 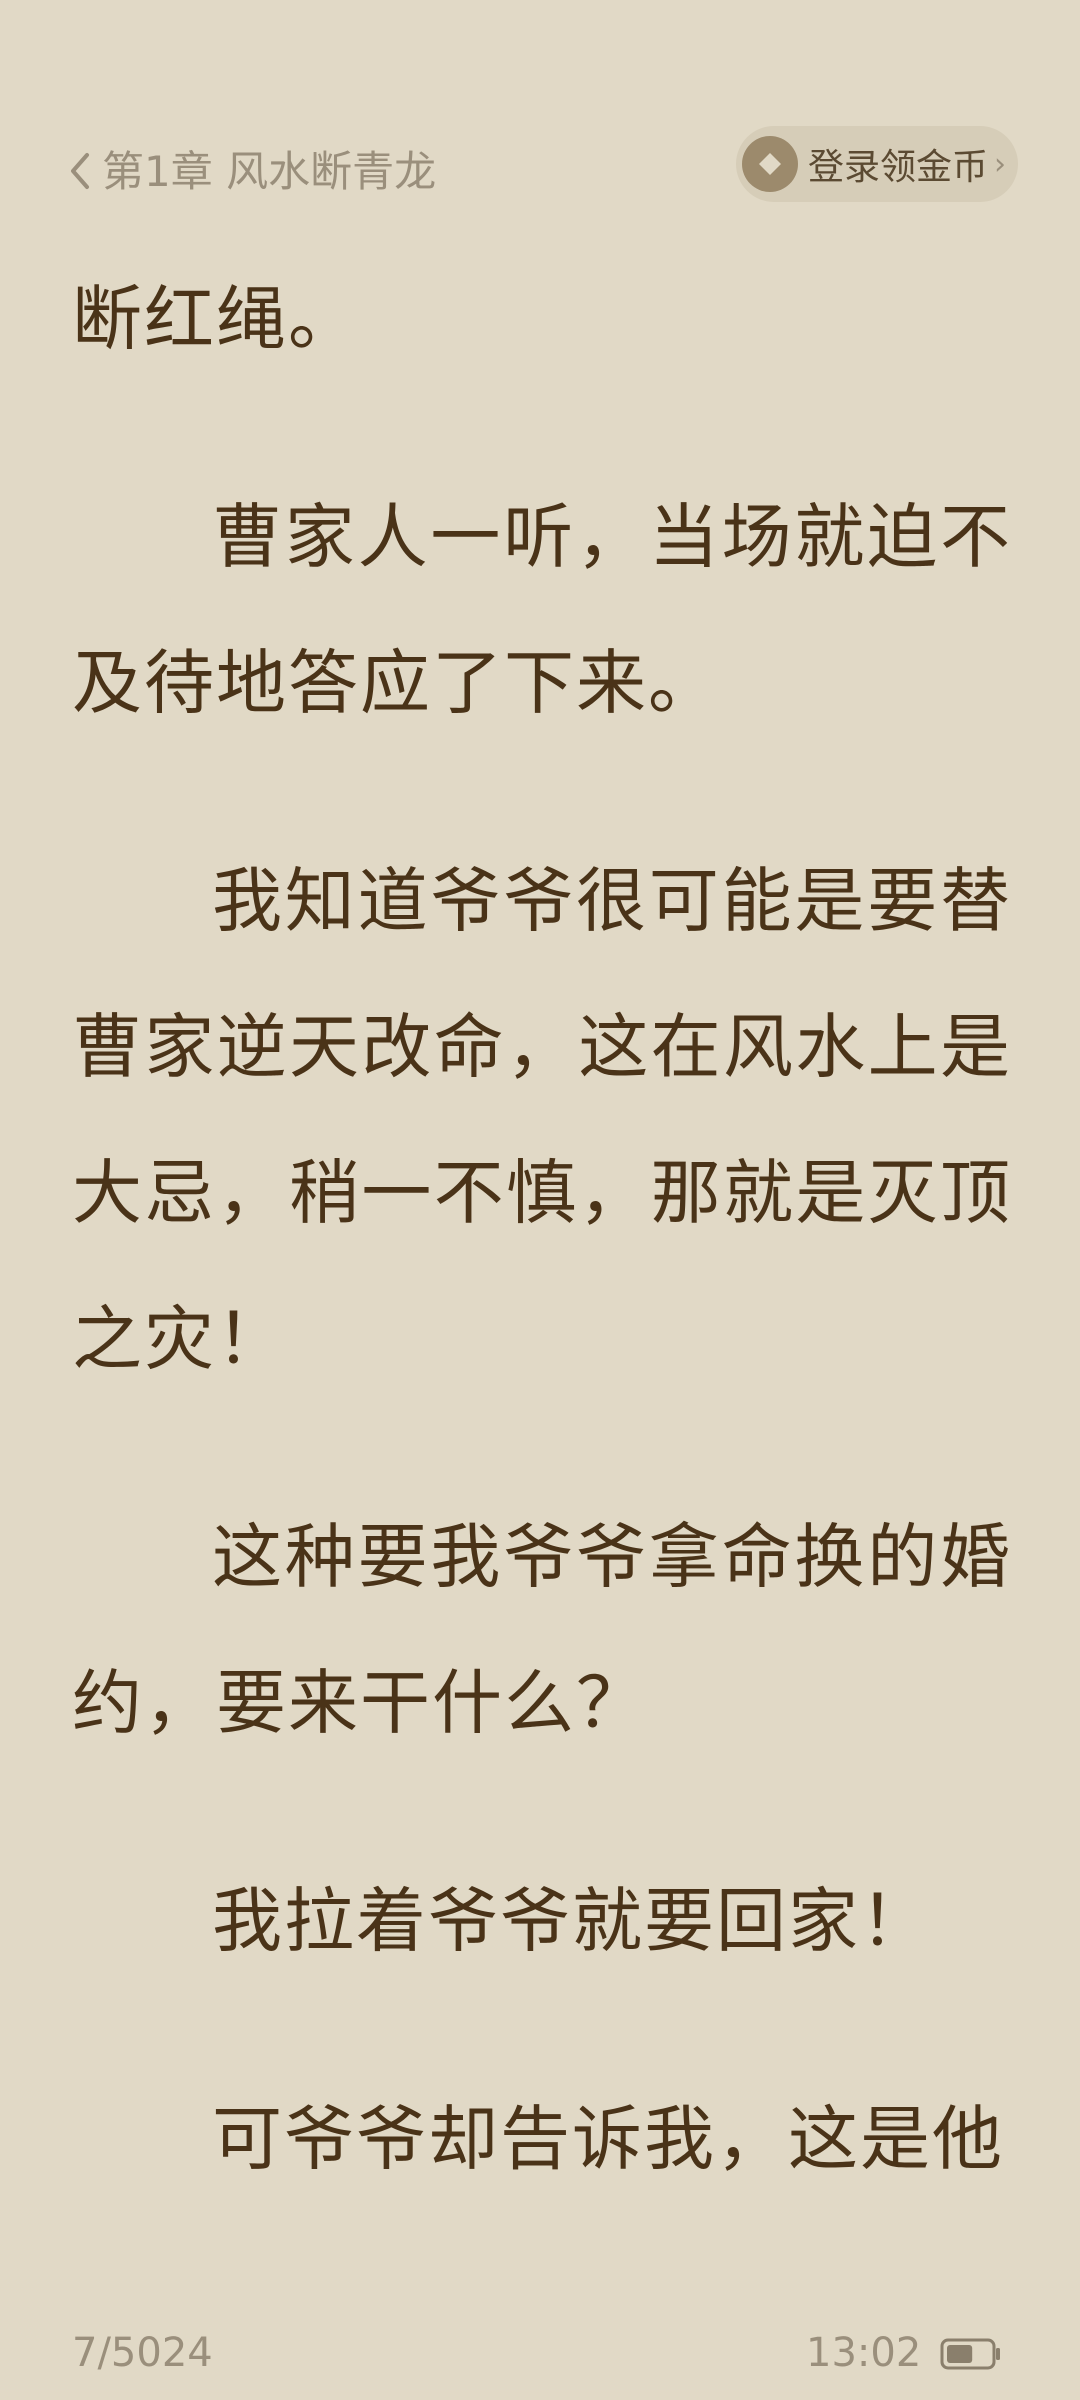 What do you see at coordinates (1000, 164) in the screenshot?
I see `chevron-right-icon: ›` at bounding box center [1000, 164].